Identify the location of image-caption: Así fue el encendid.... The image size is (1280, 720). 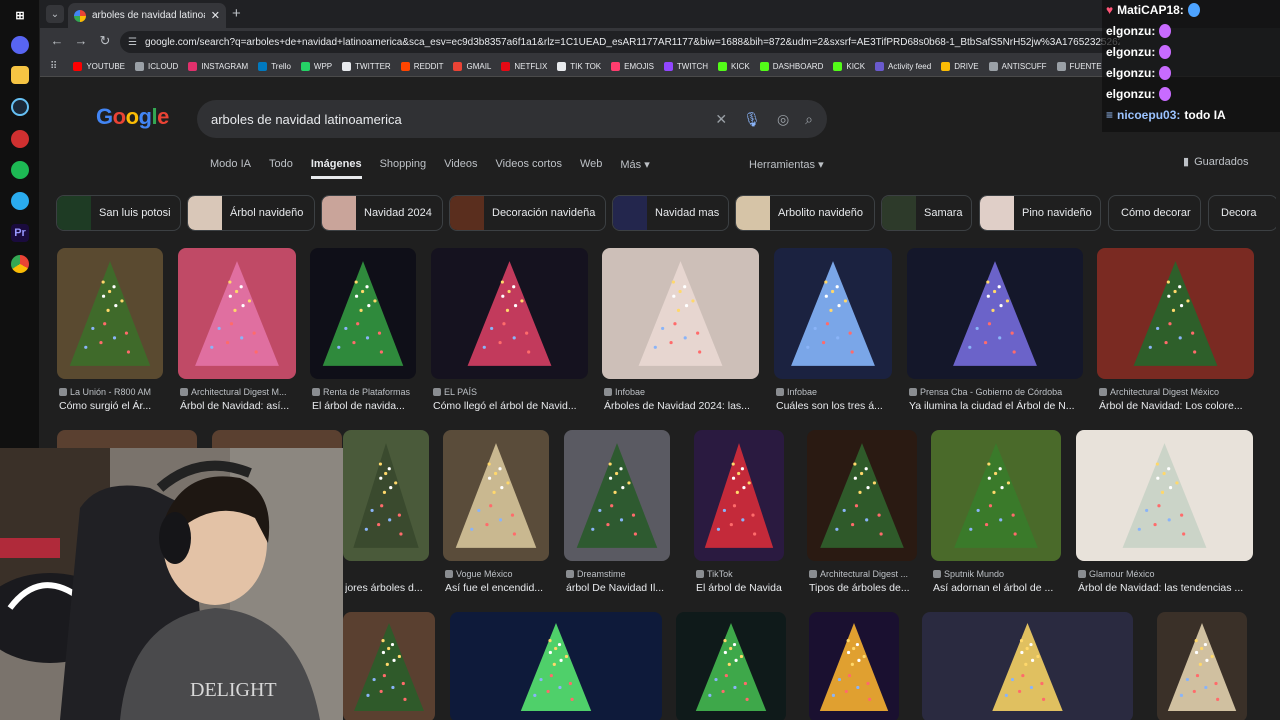
(496, 588).